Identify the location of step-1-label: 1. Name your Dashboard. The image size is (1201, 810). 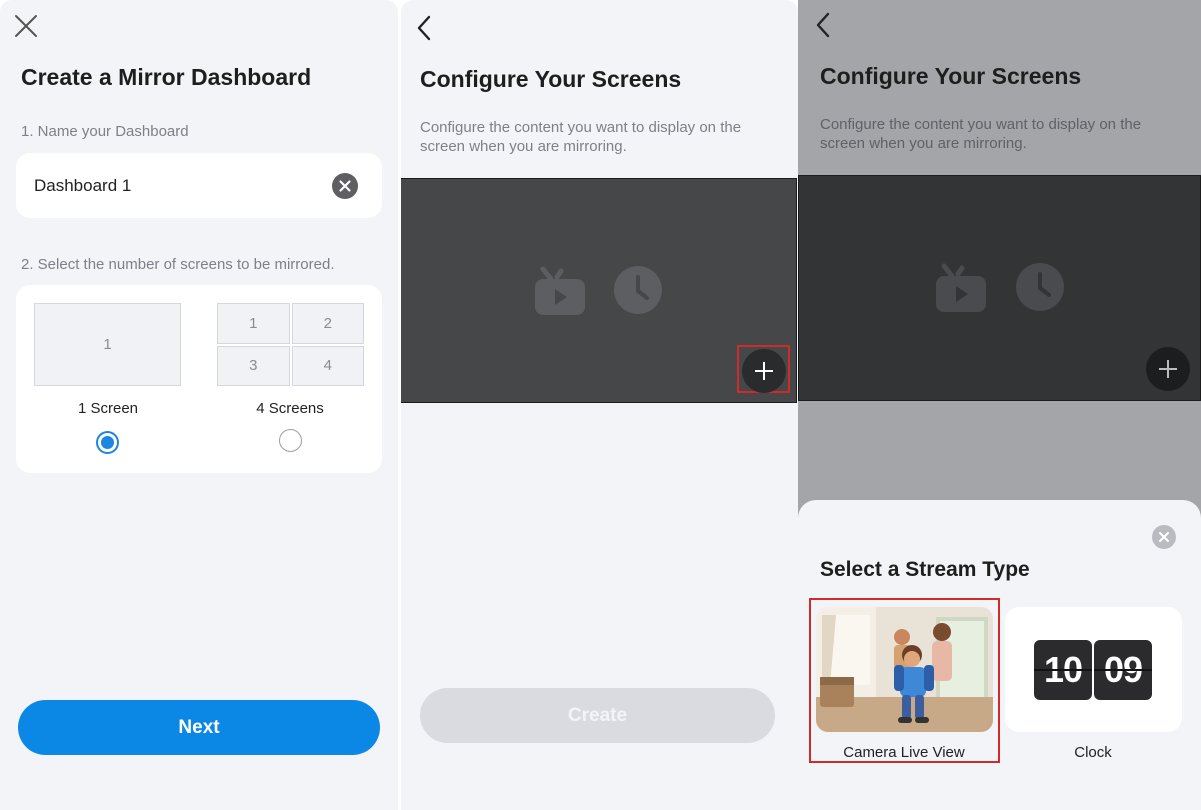
(105, 131).